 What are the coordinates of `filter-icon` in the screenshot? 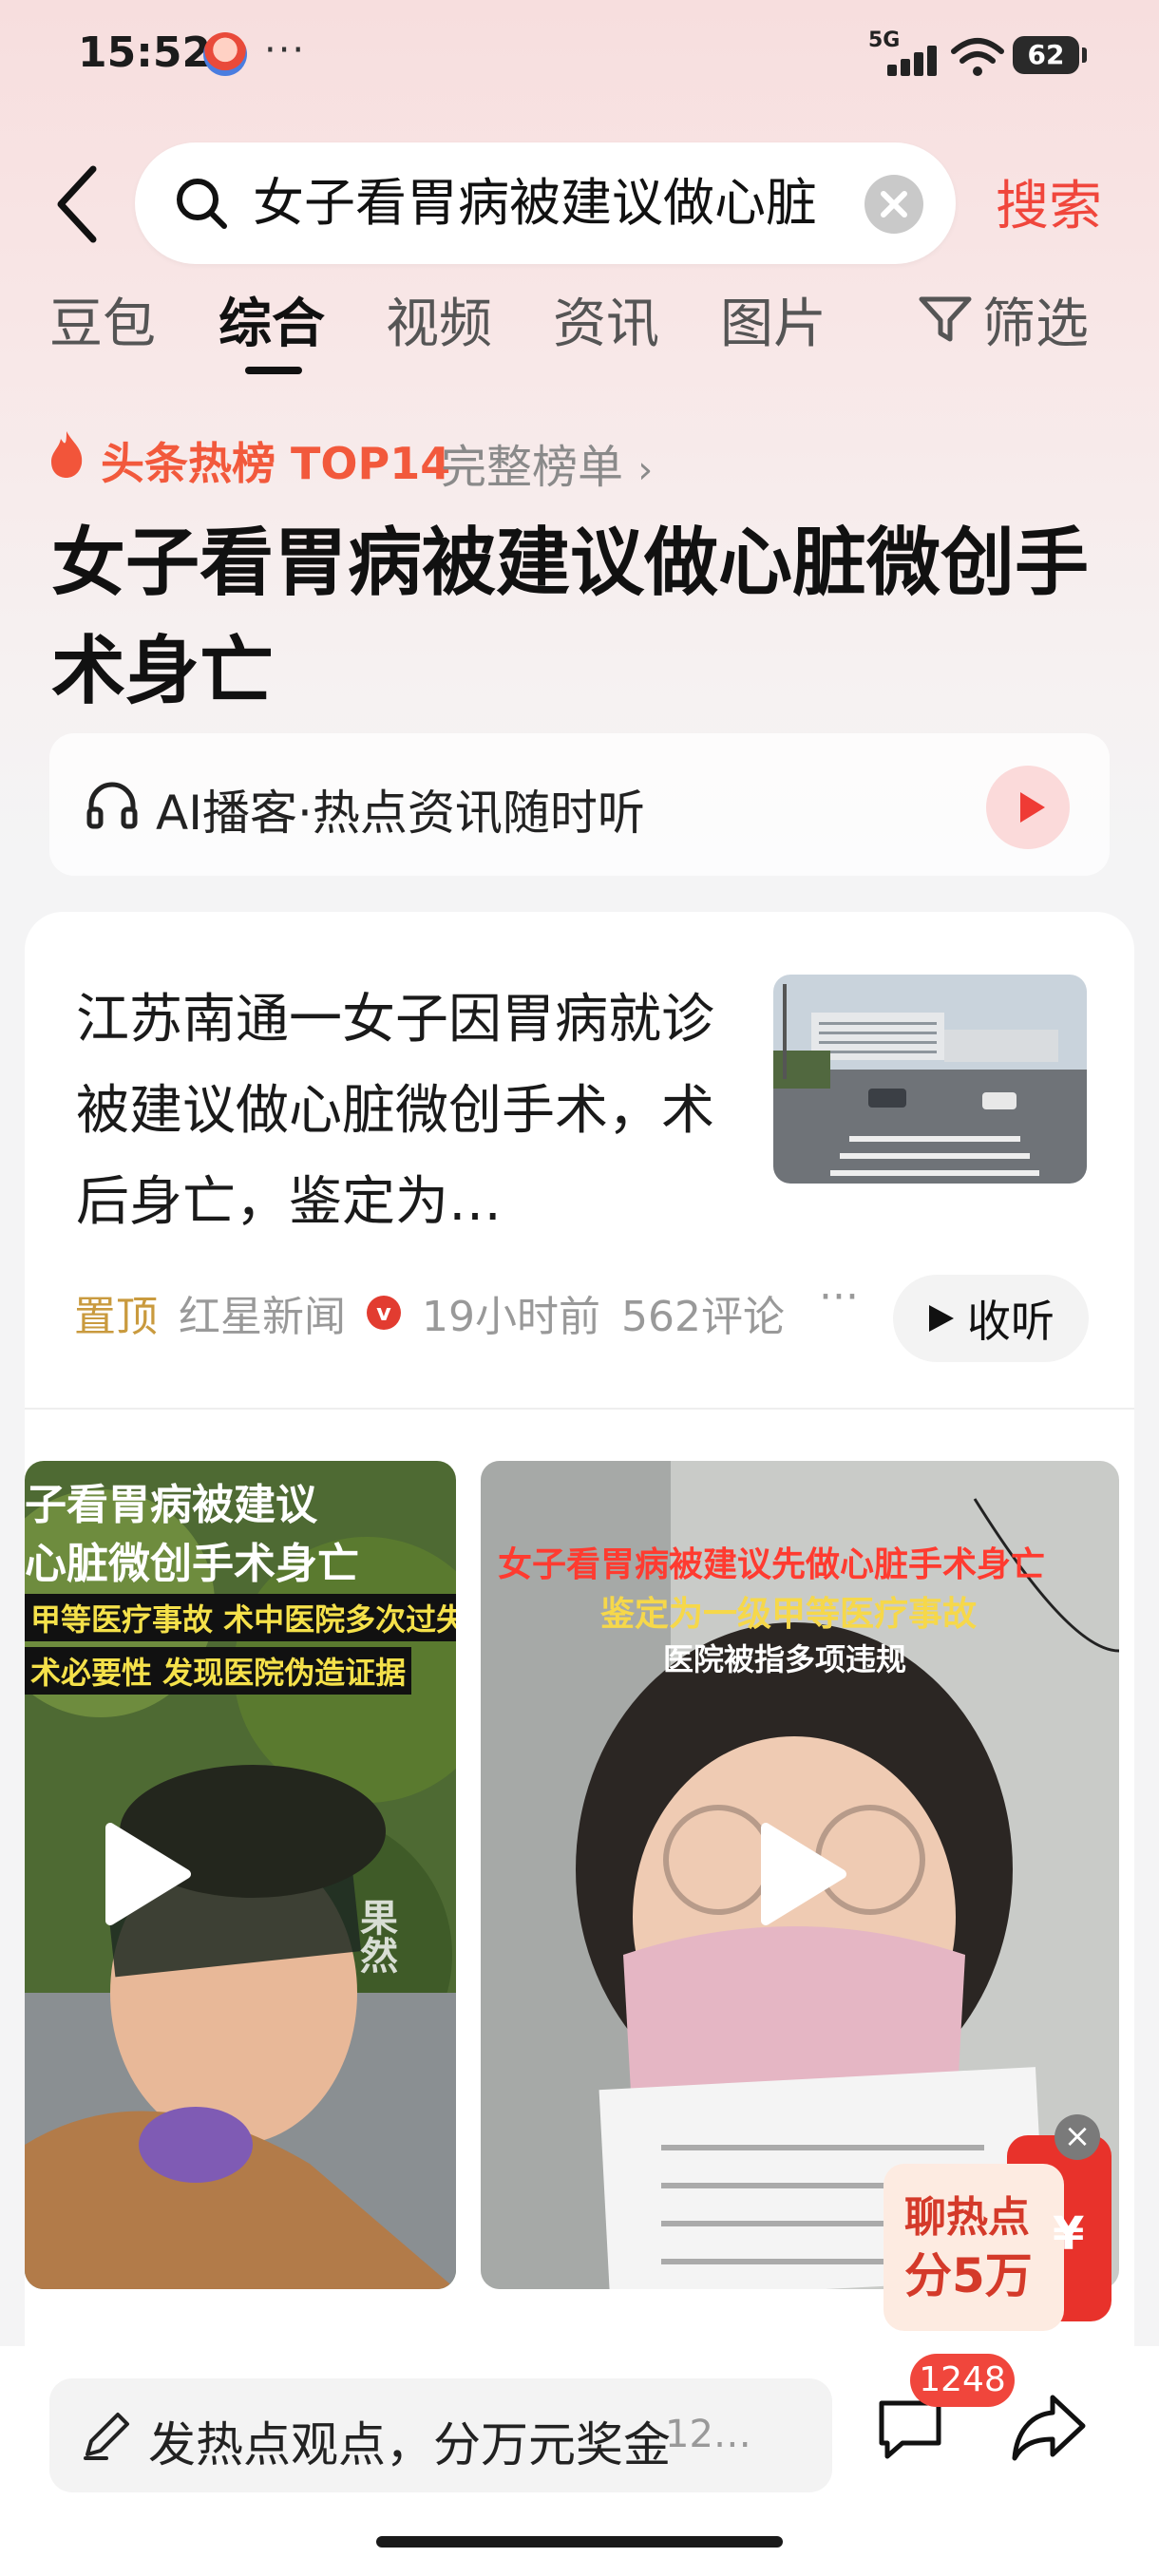 It's located at (945, 318).